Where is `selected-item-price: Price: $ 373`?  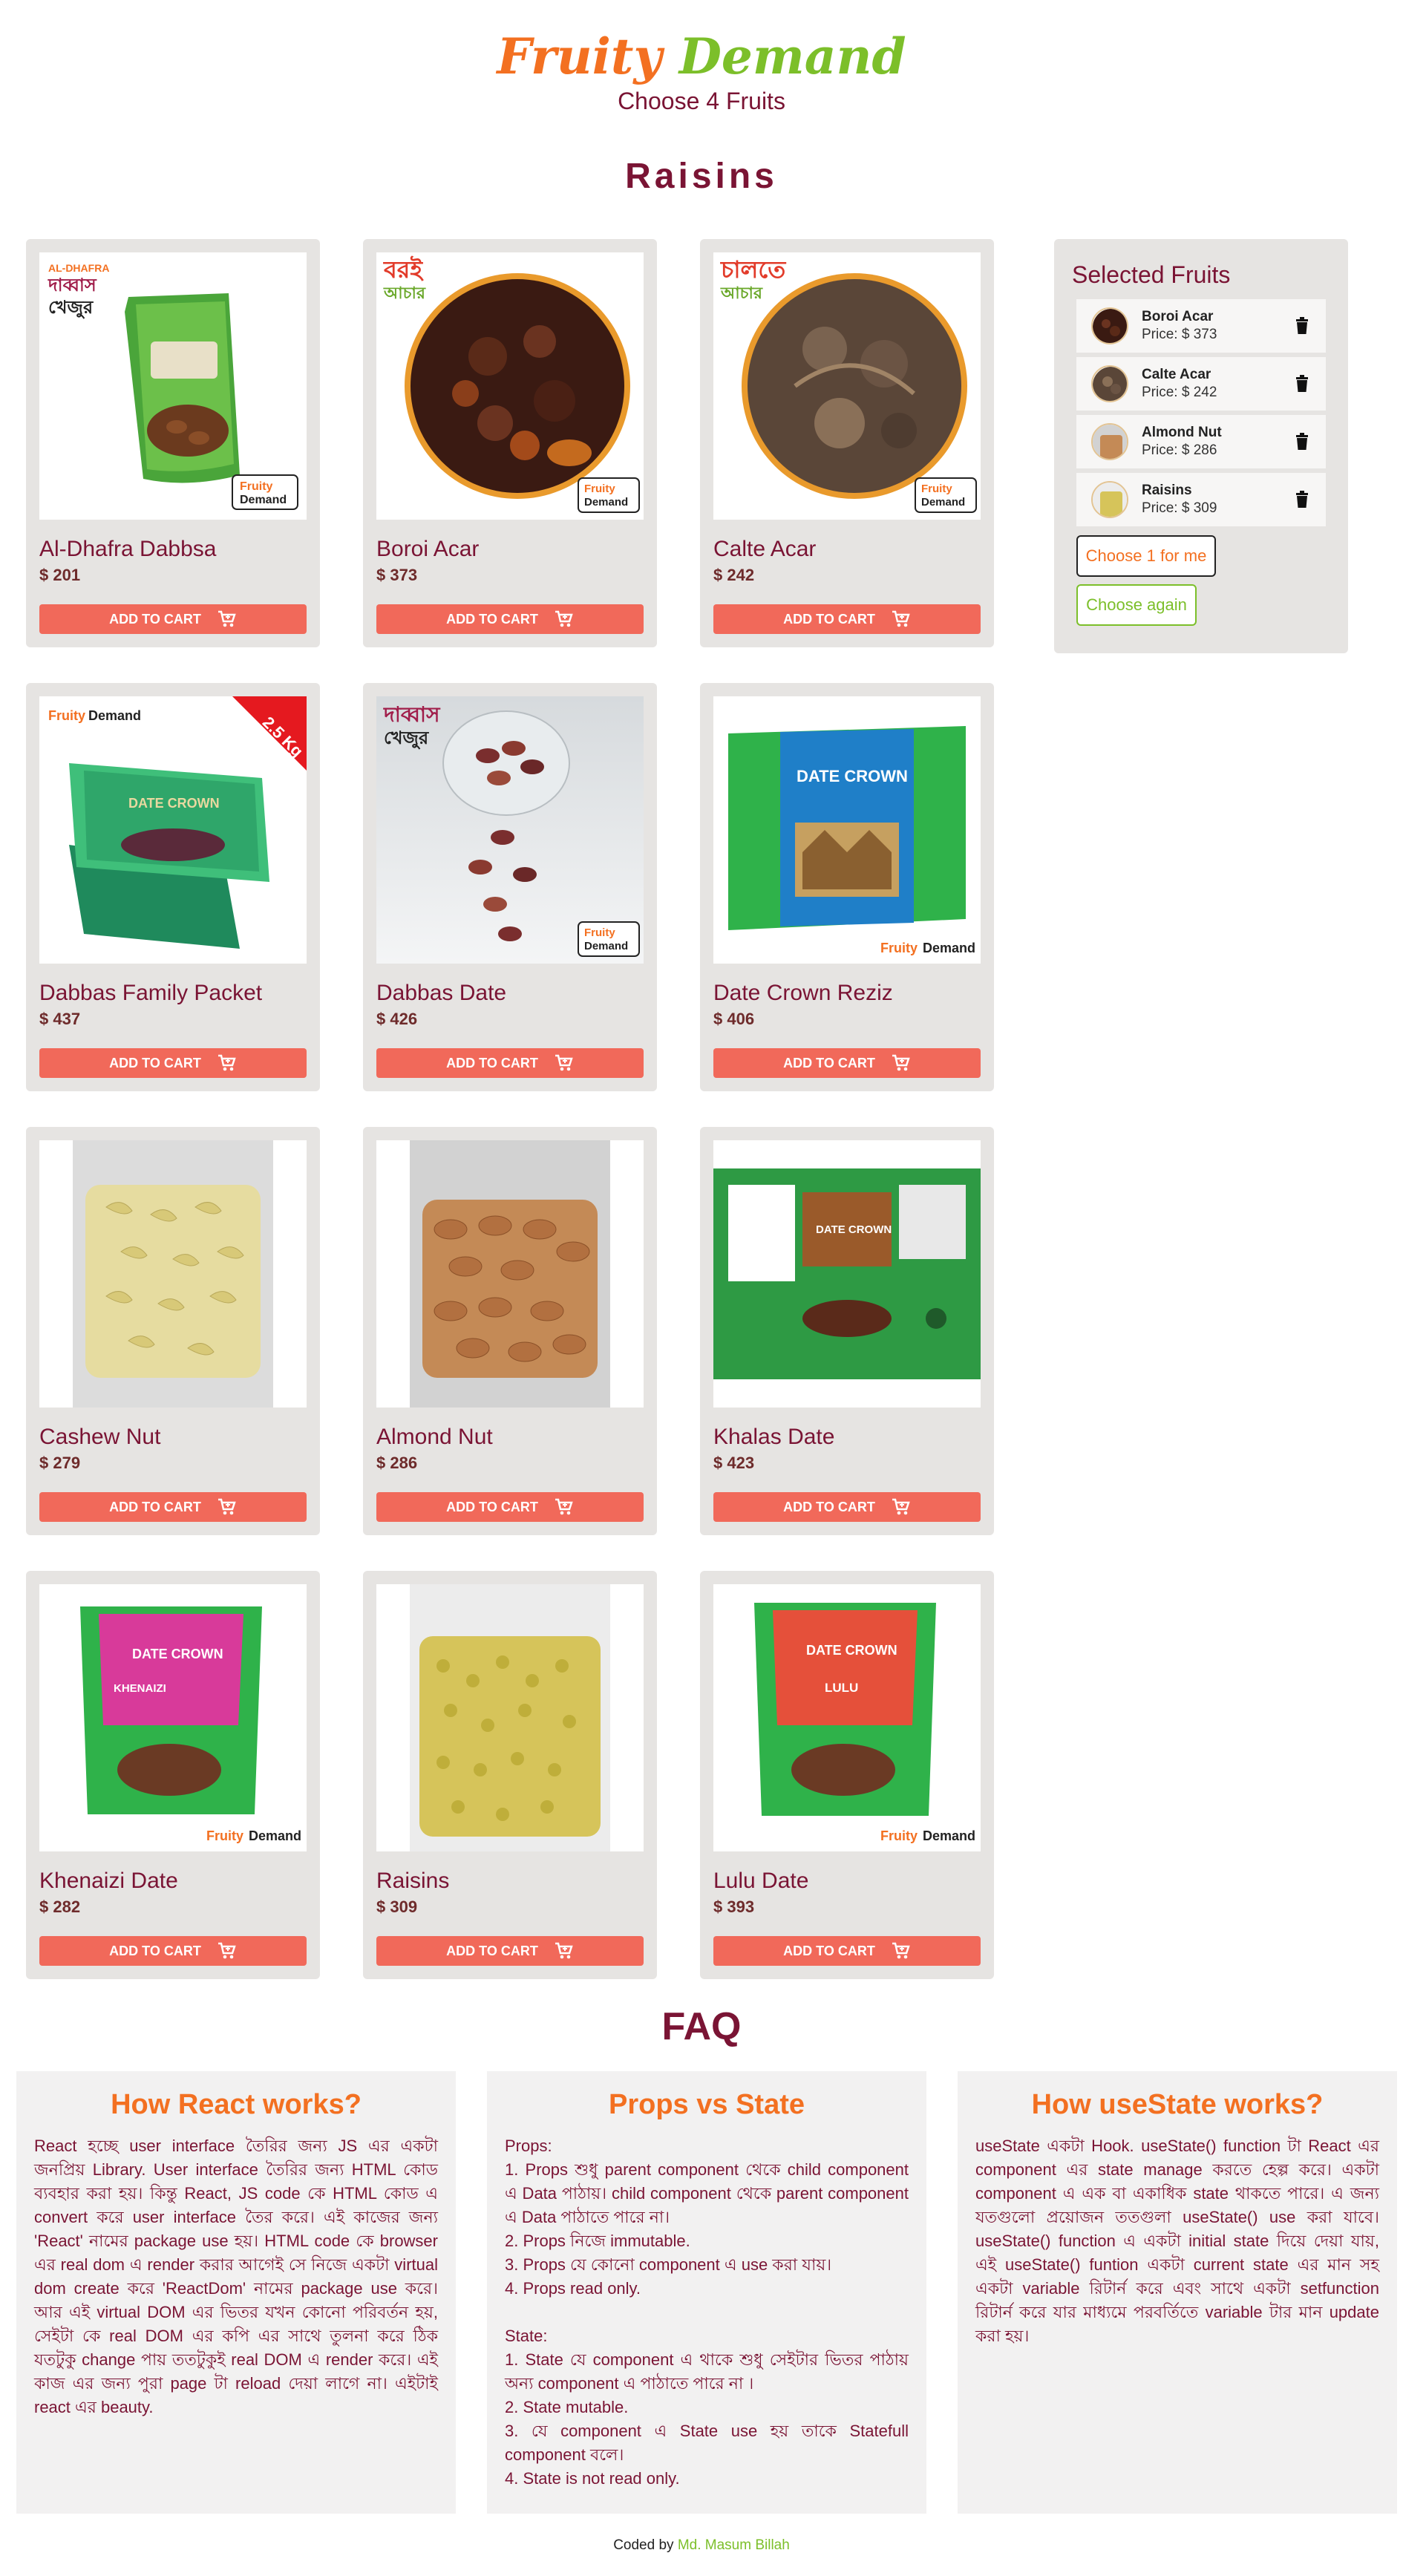 selected-item-price: Price: $ 373 is located at coordinates (1179, 334).